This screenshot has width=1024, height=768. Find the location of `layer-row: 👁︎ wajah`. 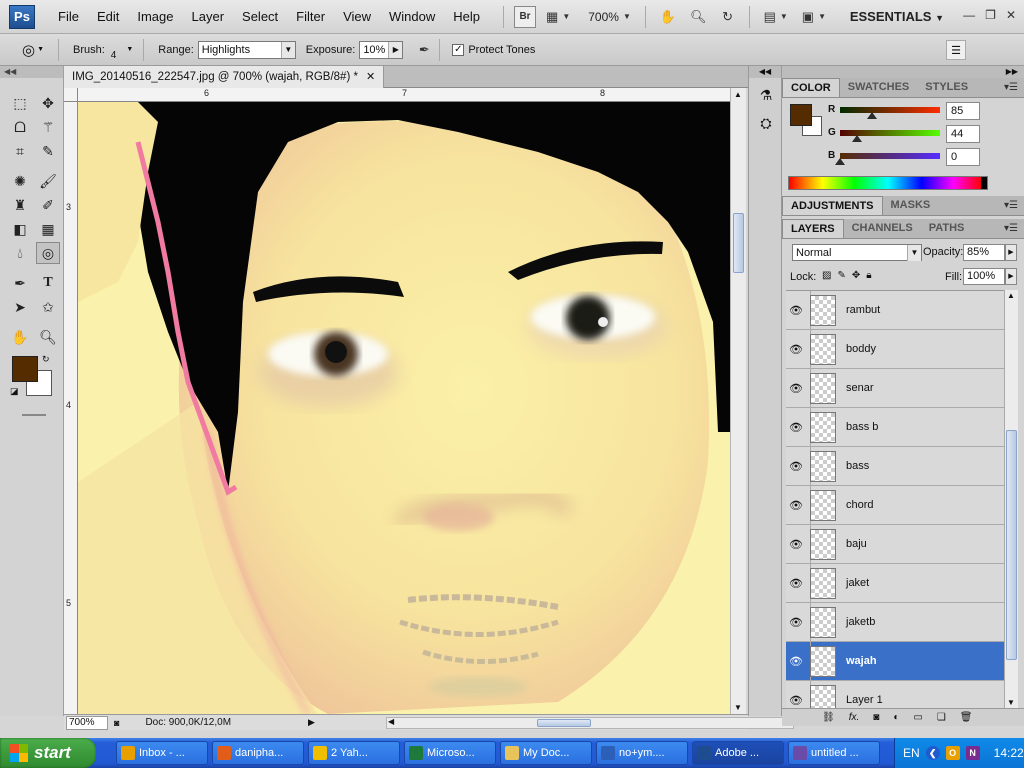

layer-row: 👁︎ wajah is located at coordinates (895, 661).